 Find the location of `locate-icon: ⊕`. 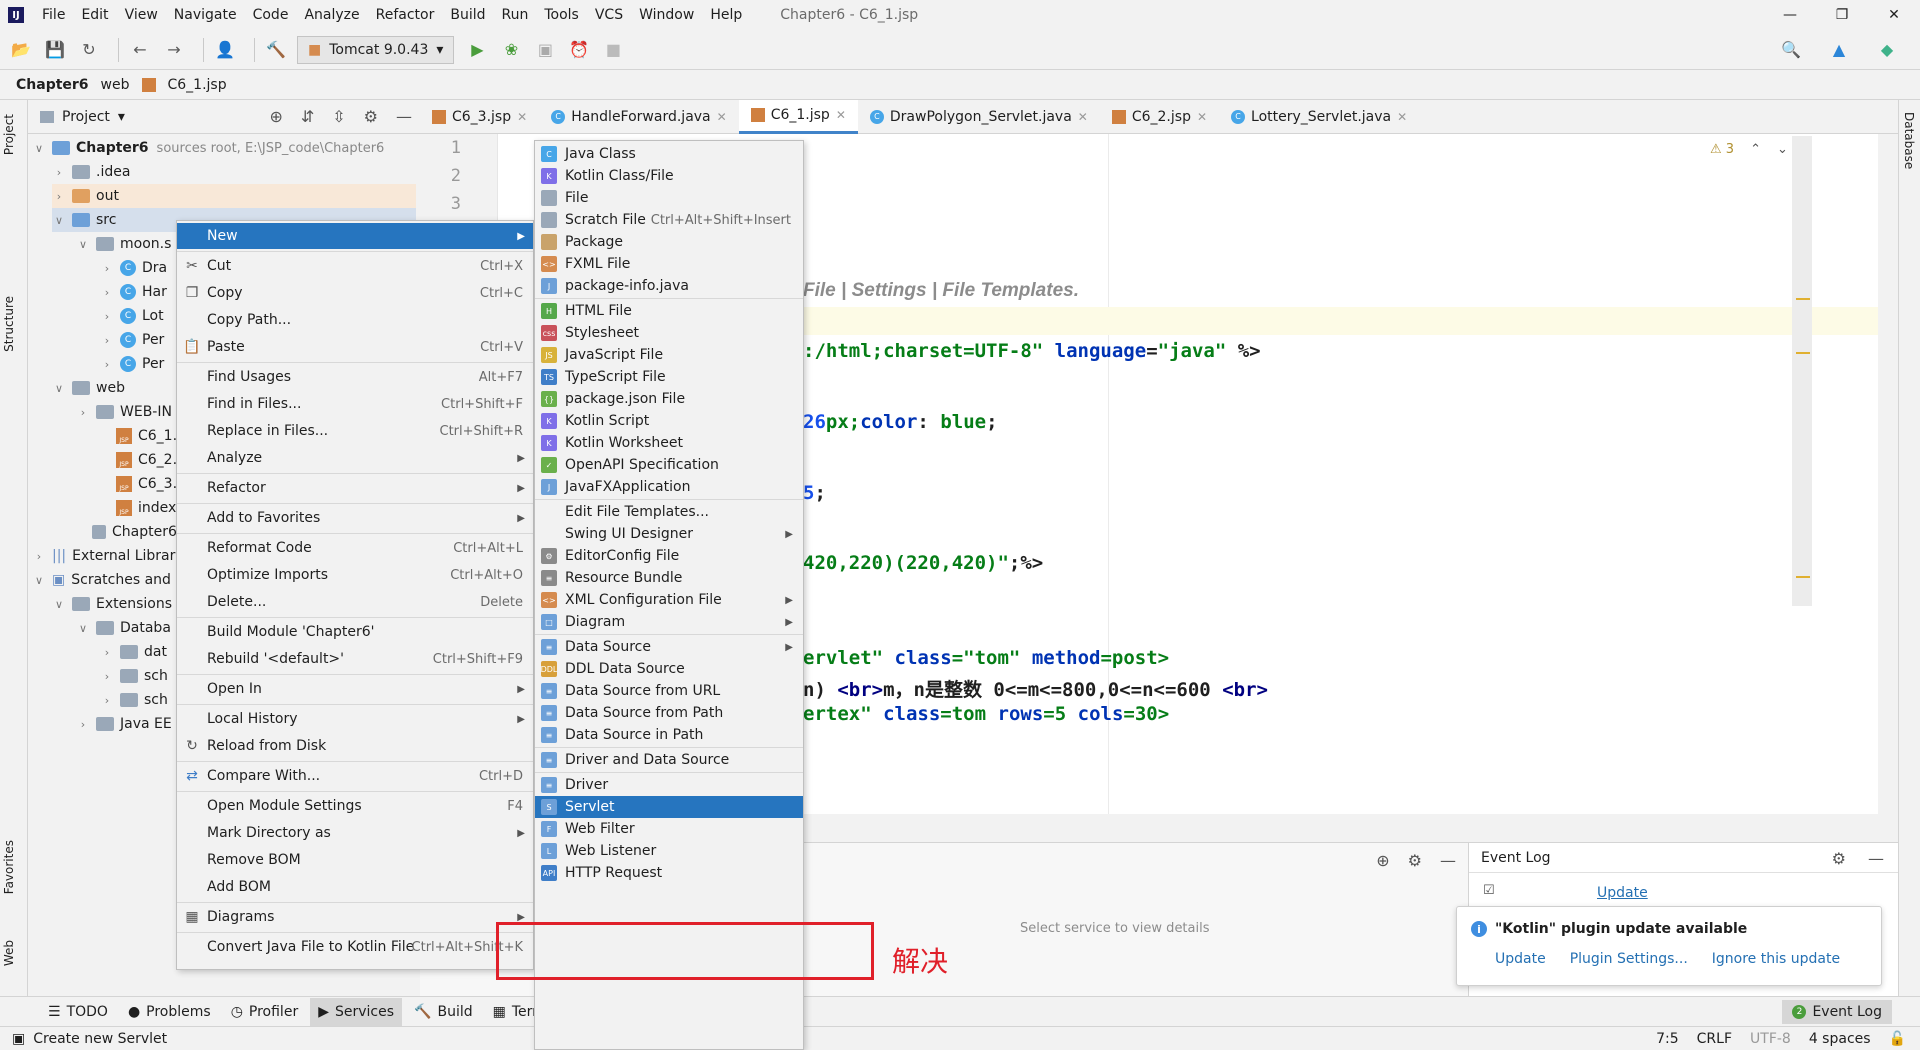

locate-icon: ⊕ is located at coordinates (275, 116).